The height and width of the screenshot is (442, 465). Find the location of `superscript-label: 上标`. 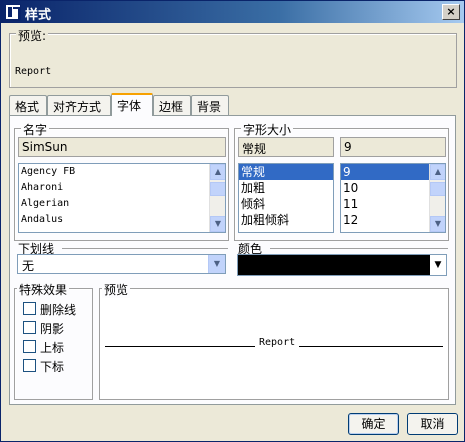

superscript-label: 上标 is located at coordinates (52, 348).